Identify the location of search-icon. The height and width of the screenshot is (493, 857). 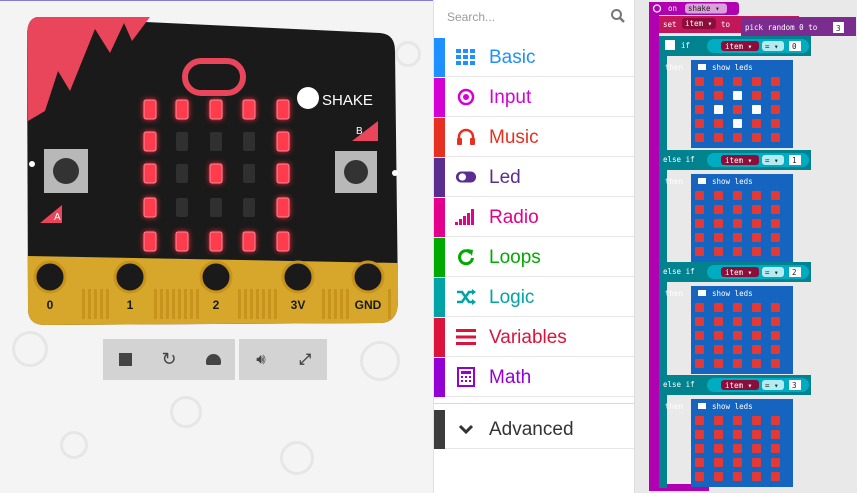
(618, 16).